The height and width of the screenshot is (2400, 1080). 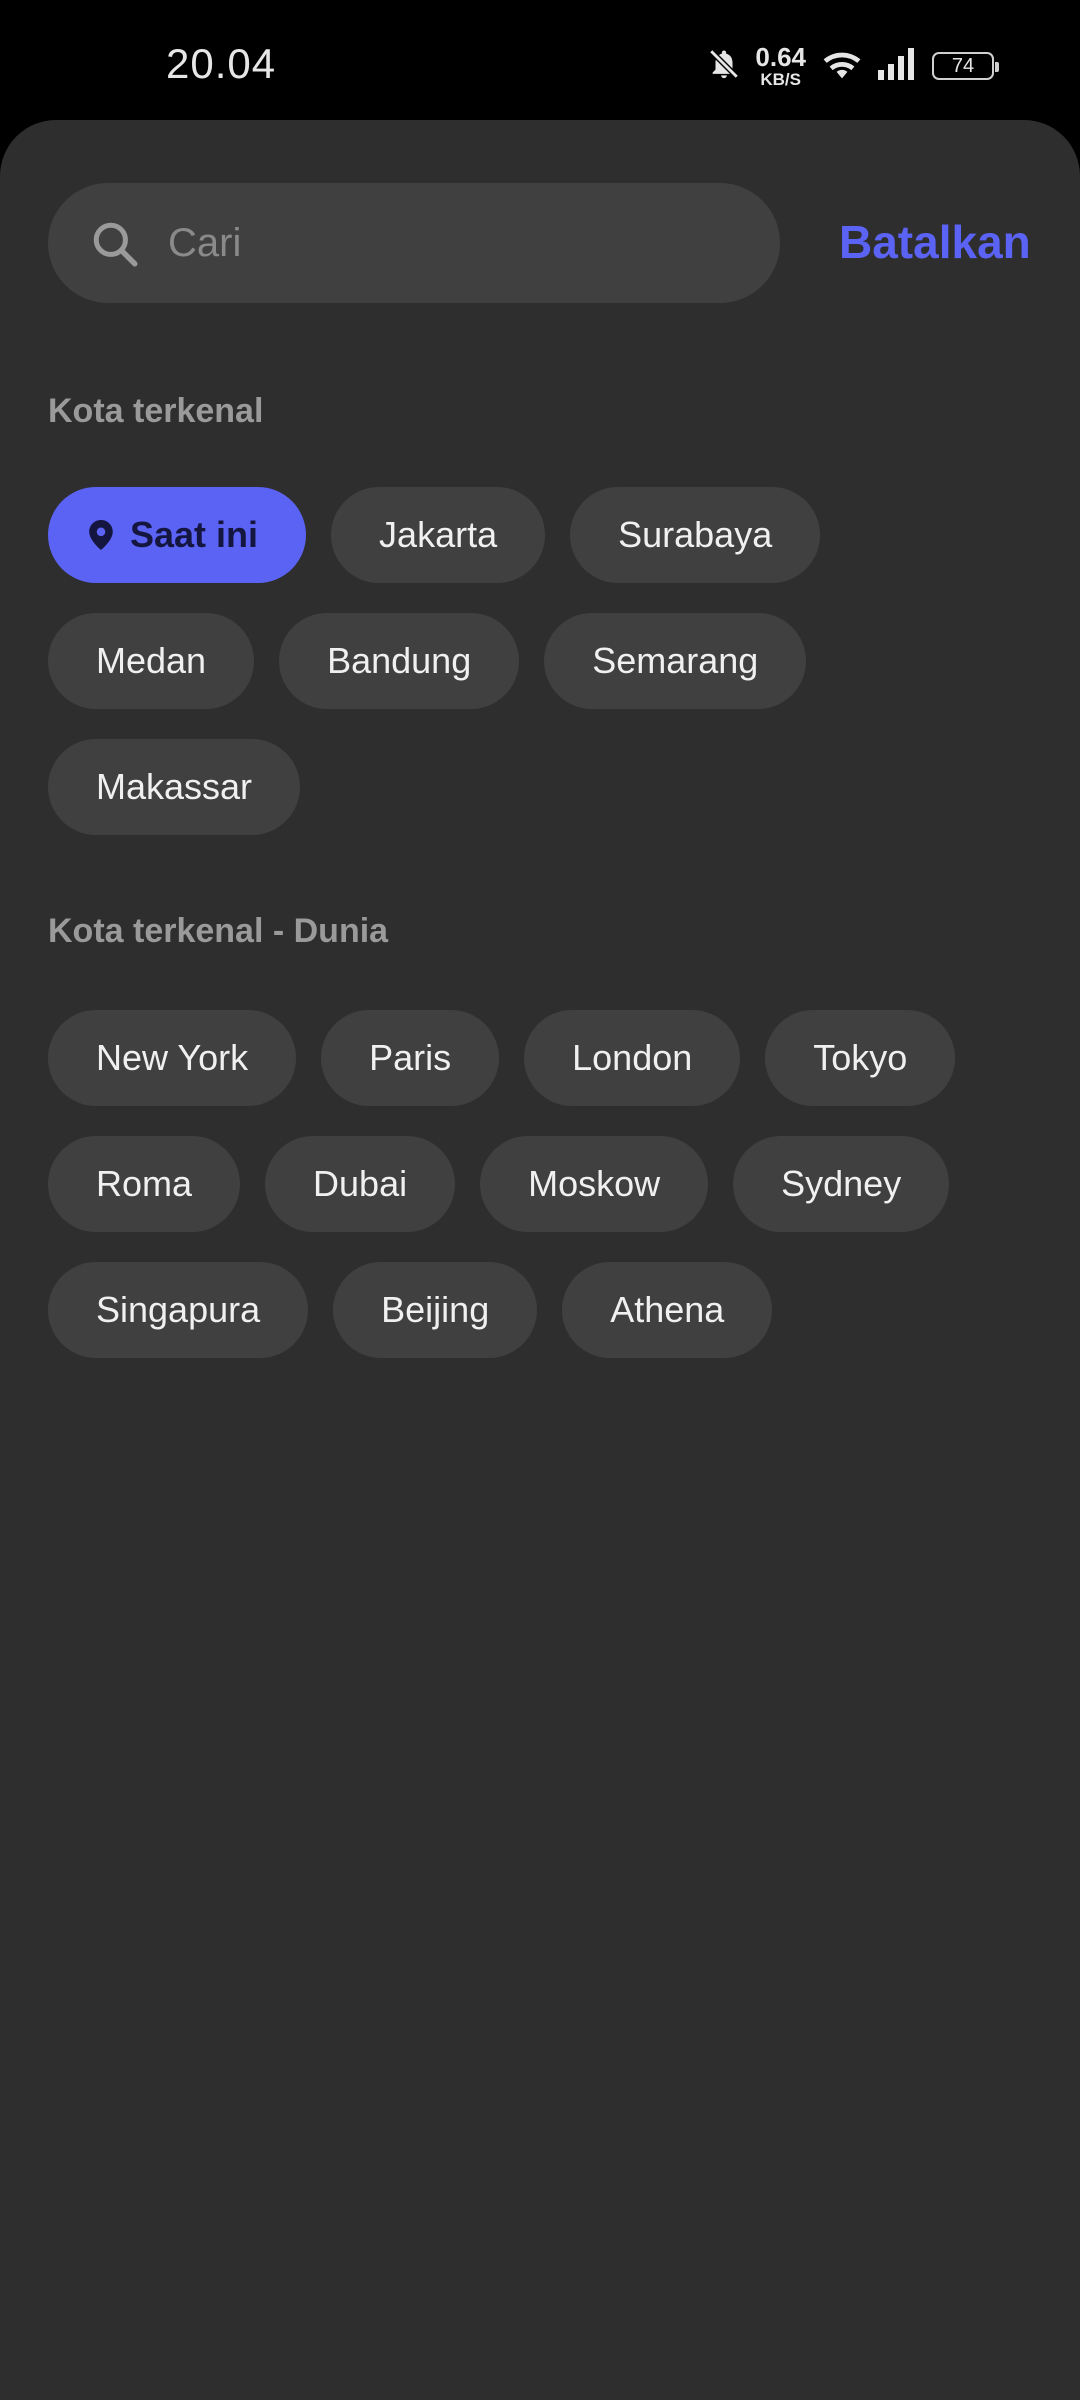 I want to click on popular-cities-row-1: Saat ini Jakarta Surabaya, so click(x=434, y=535).